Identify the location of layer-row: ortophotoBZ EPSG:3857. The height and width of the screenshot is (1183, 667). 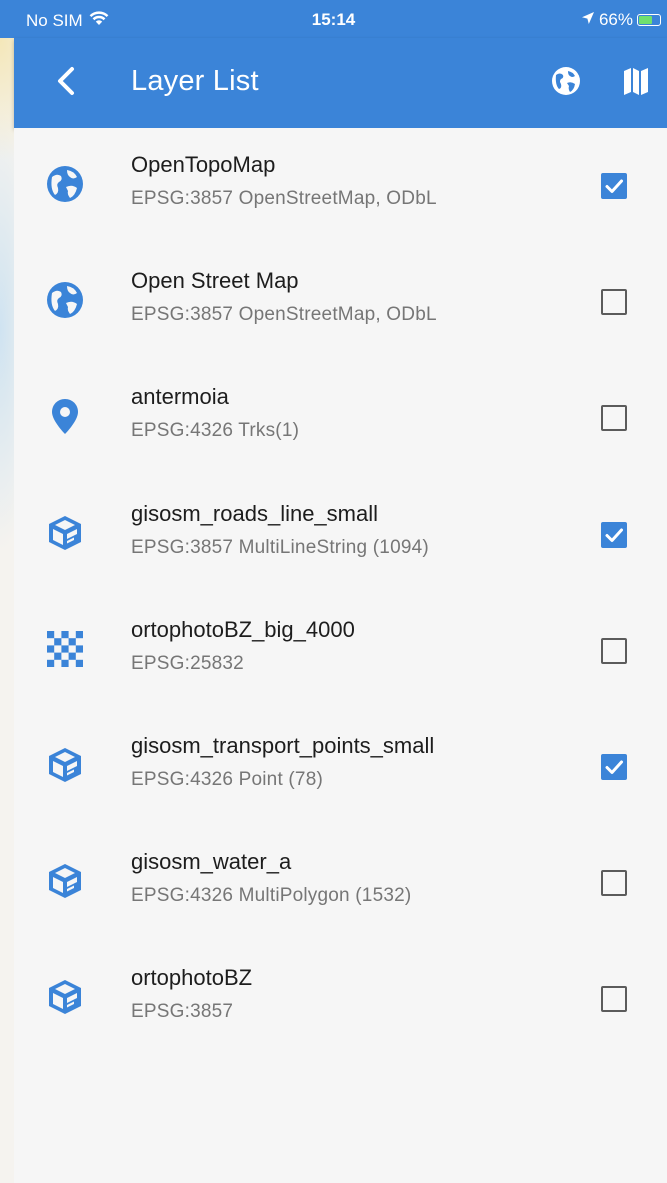
(340, 999).